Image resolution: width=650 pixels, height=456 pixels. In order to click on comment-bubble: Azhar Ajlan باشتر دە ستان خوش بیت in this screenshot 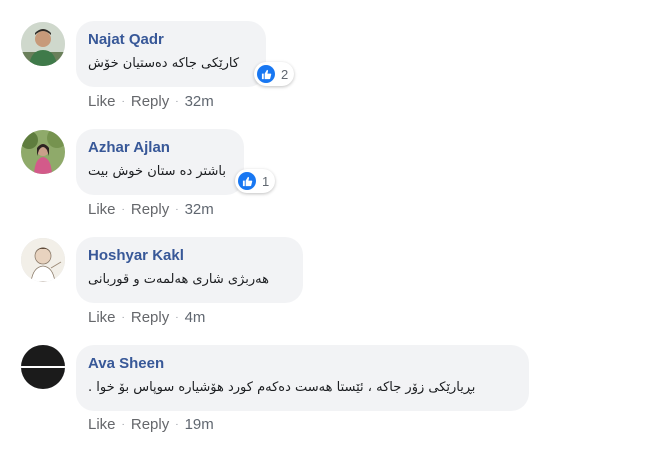, I will do `click(160, 162)`.